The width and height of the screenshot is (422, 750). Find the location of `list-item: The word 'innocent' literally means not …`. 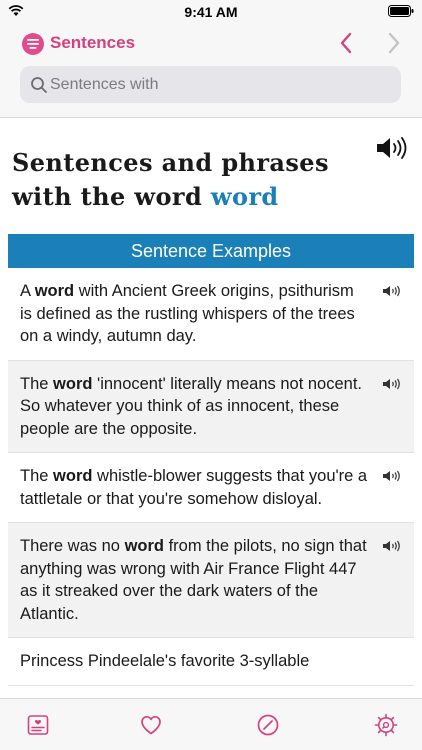

list-item: The word 'innocent' literally means not … is located at coordinates (211, 406).